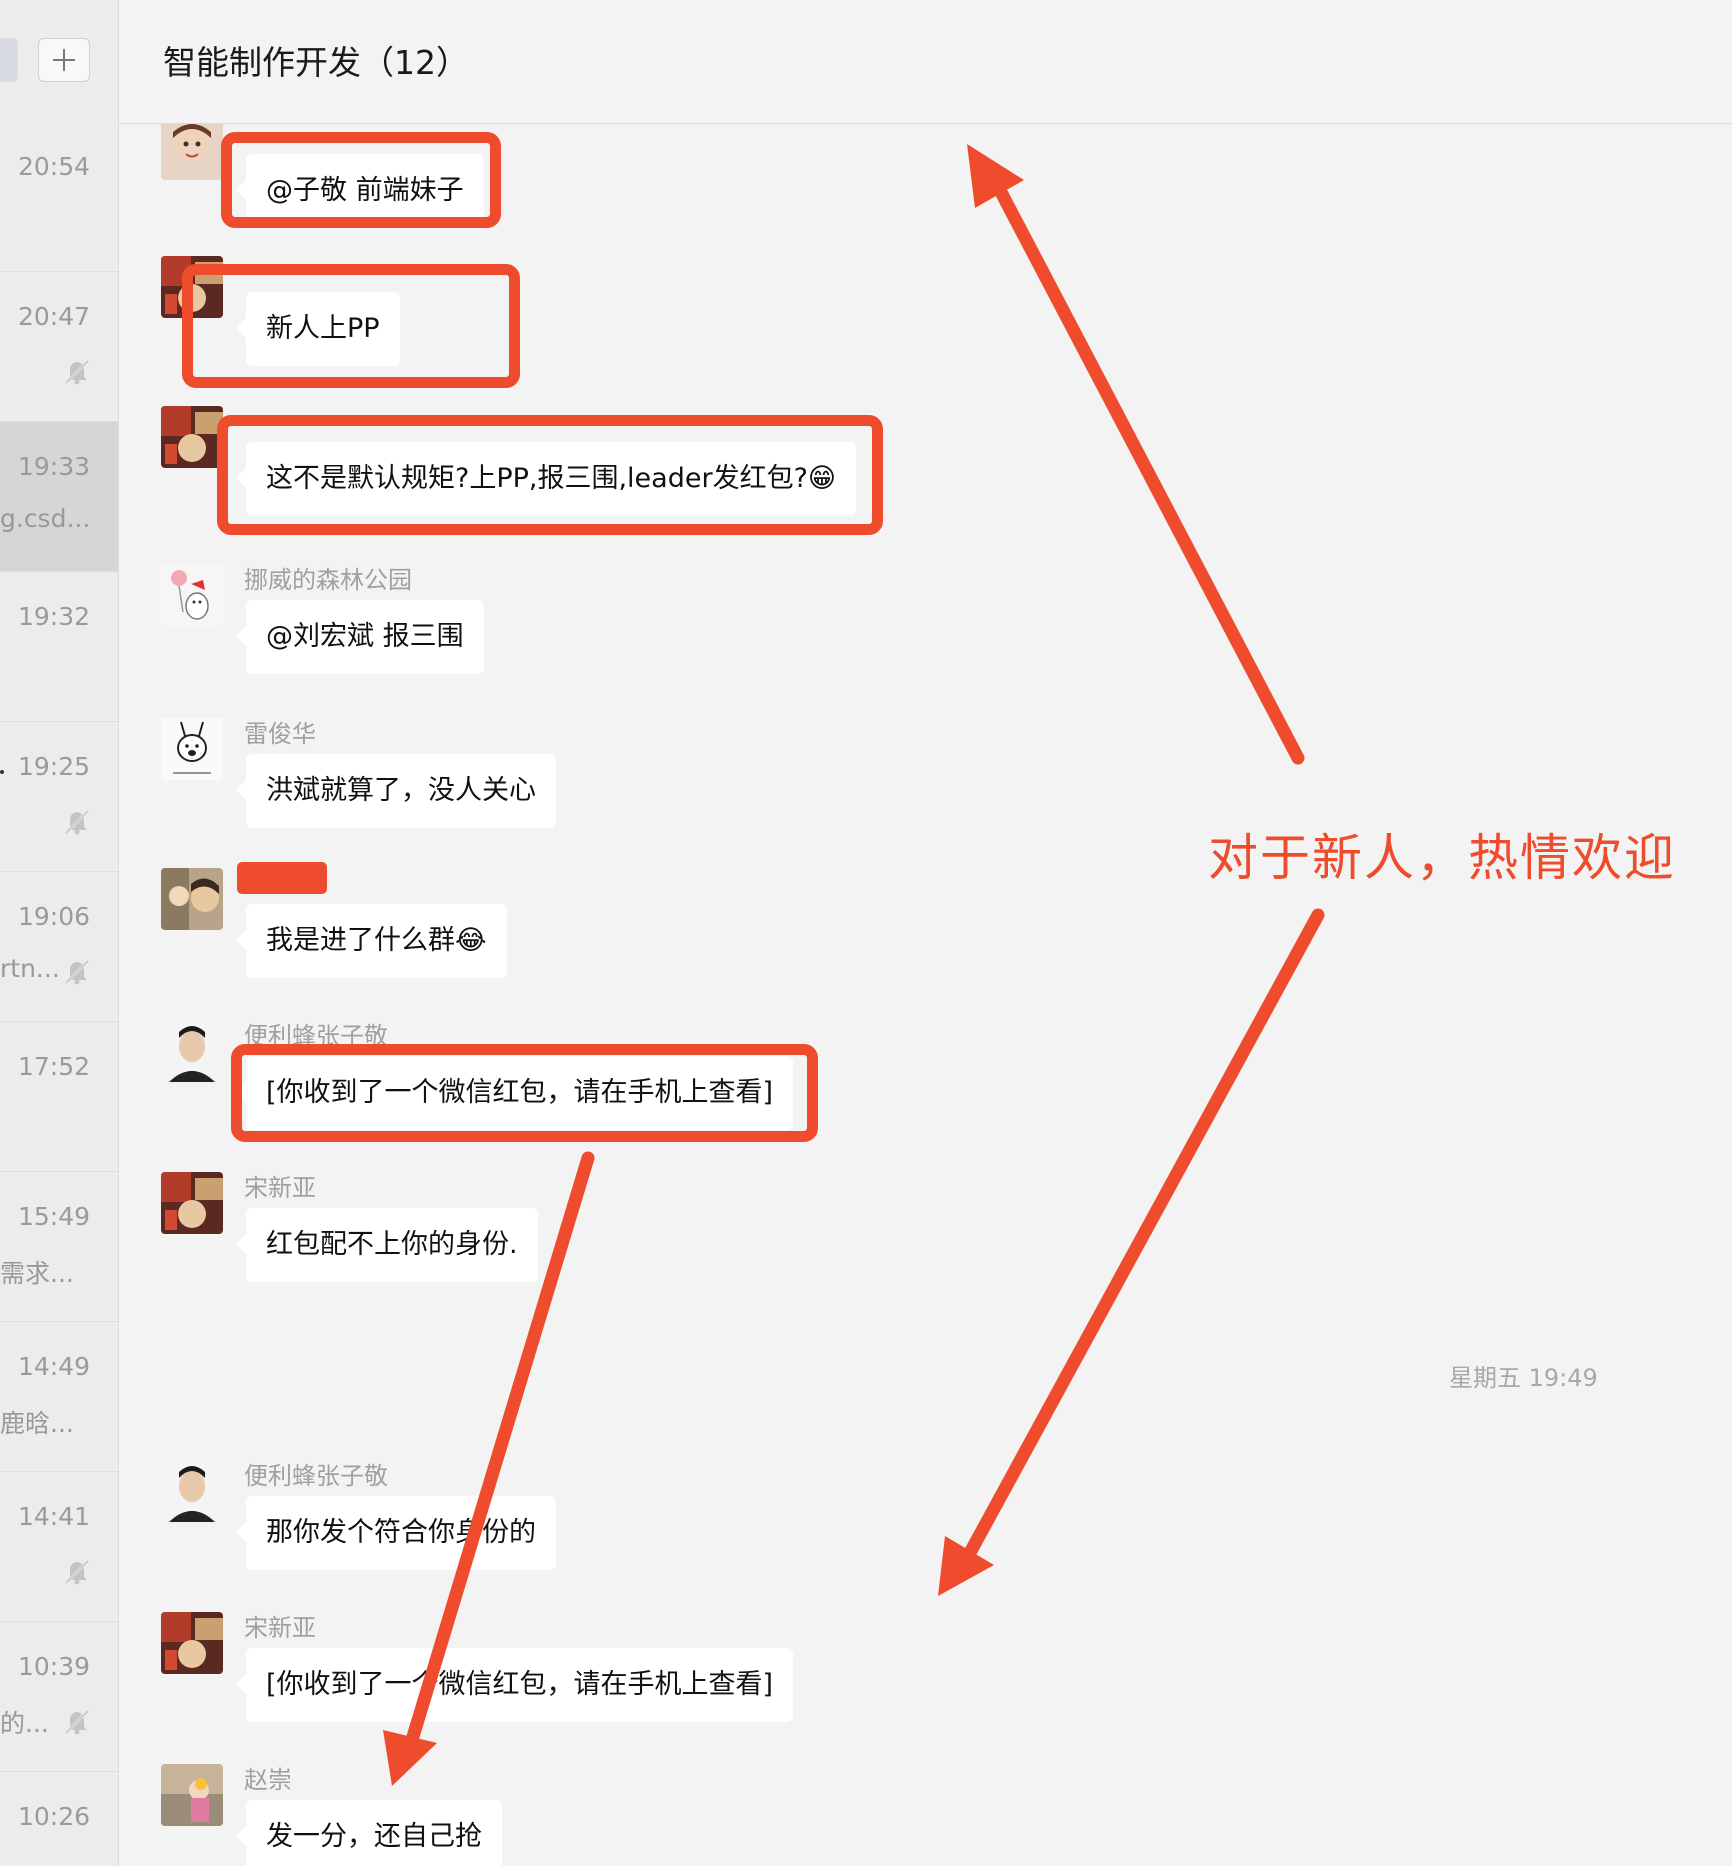 This screenshot has width=1732, height=1866. I want to click on conversation-time: 14:41, so click(53, 1516).